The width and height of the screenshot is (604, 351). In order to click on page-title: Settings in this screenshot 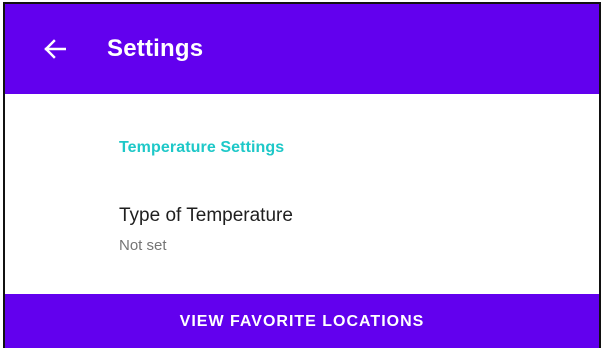, I will do `click(155, 48)`.